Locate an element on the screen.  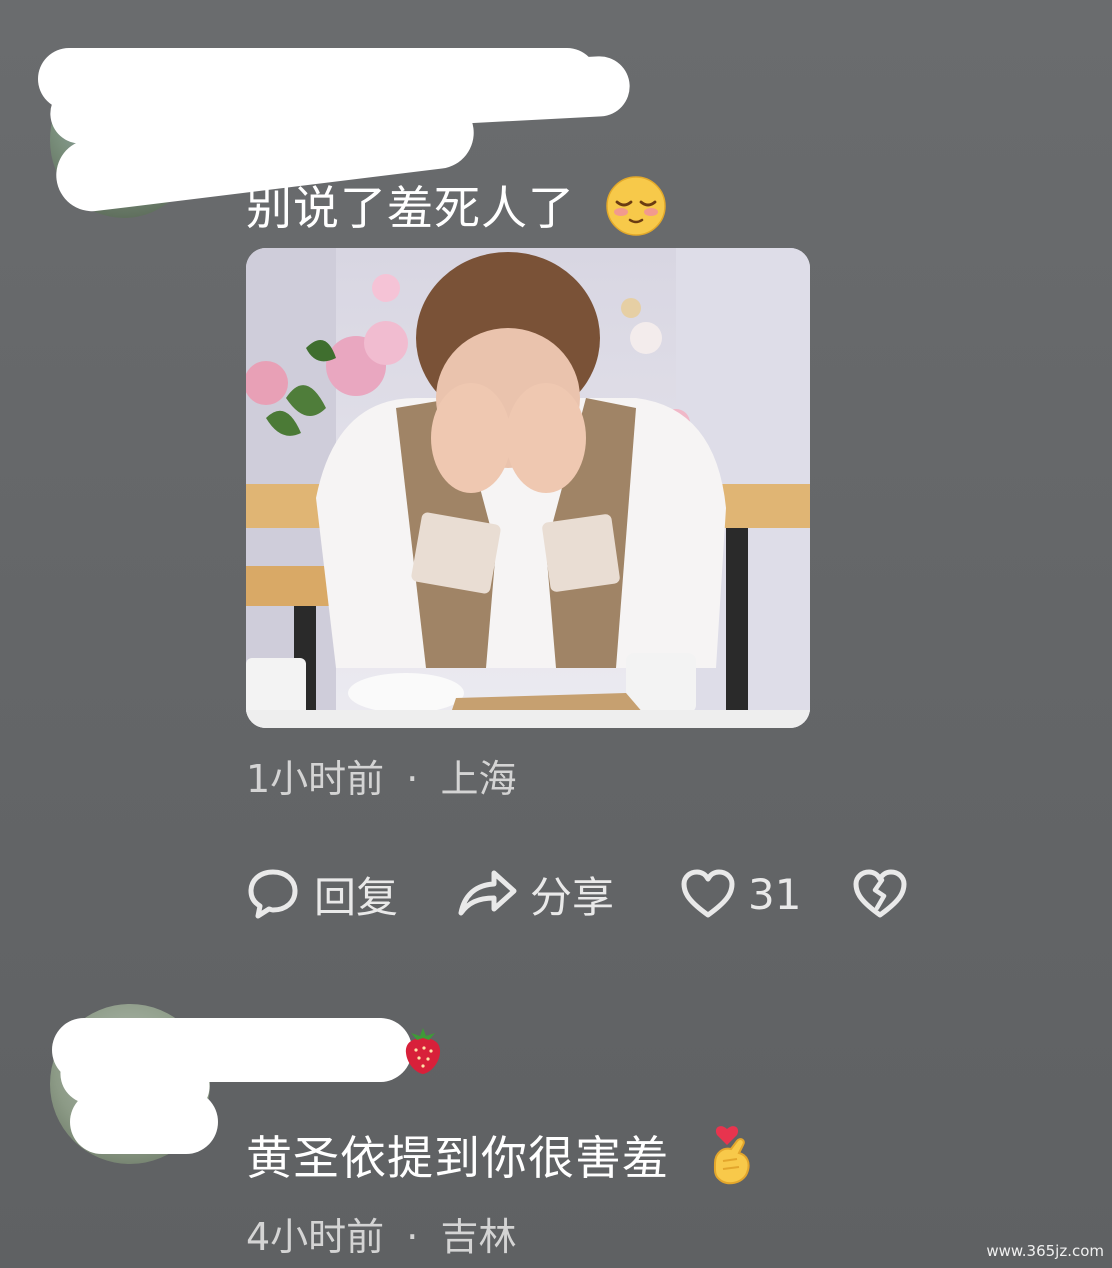
timestamp: 1小时前 is located at coordinates (315, 779).